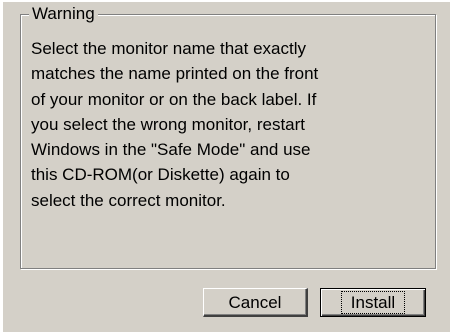 This screenshot has height=332, width=452. I want to click on cancel-button: Cancel, so click(255, 302).